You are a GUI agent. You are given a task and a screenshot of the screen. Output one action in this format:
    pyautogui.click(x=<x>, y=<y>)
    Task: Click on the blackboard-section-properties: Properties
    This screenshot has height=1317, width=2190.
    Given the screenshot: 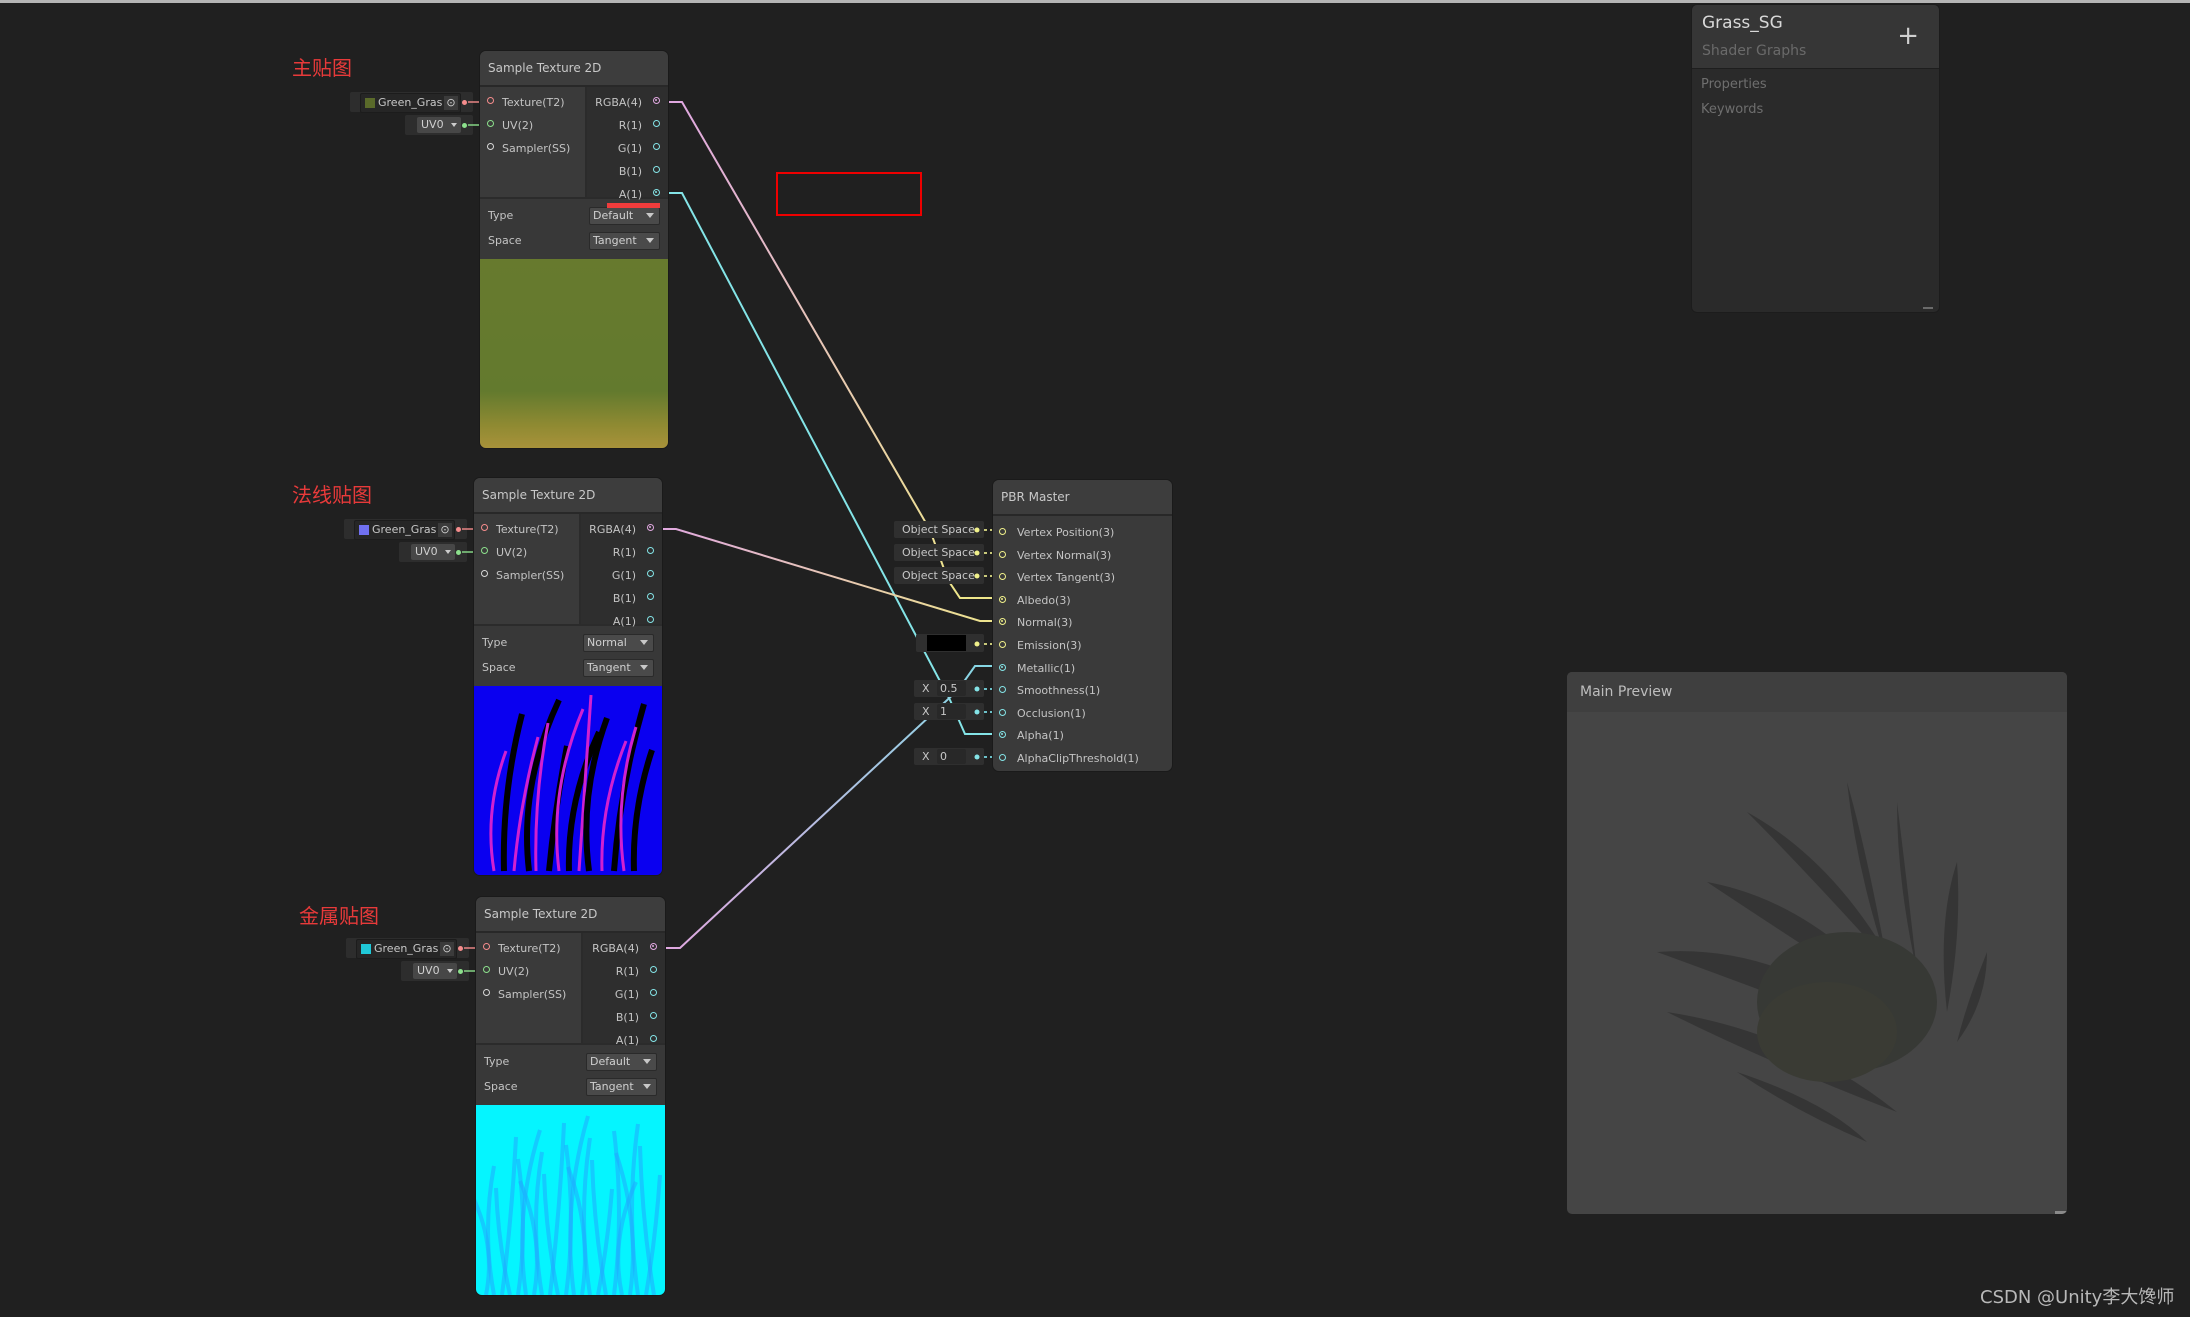 What is the action you would take?
    pyautogui.click(x=1734, y=84)
    